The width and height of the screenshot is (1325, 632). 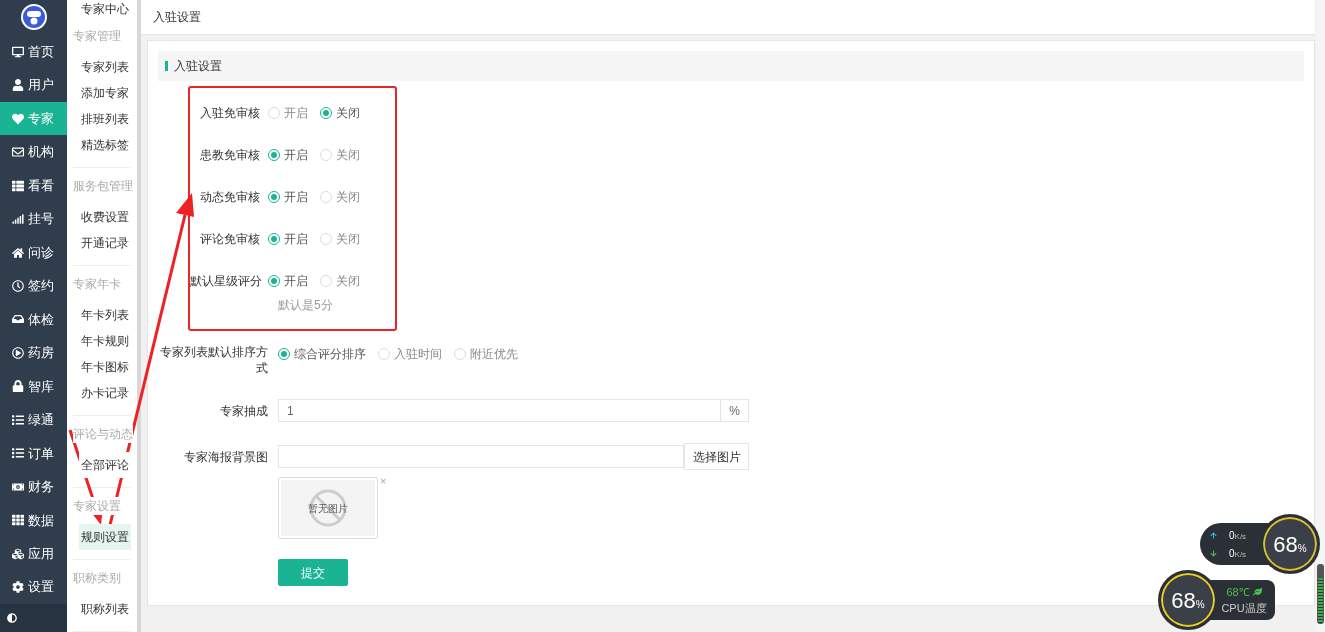 What do you see at coordinates (97, 506) in the screenshot?
I see `submenu-heading: 专家设置` at bounding box center [97, 506].